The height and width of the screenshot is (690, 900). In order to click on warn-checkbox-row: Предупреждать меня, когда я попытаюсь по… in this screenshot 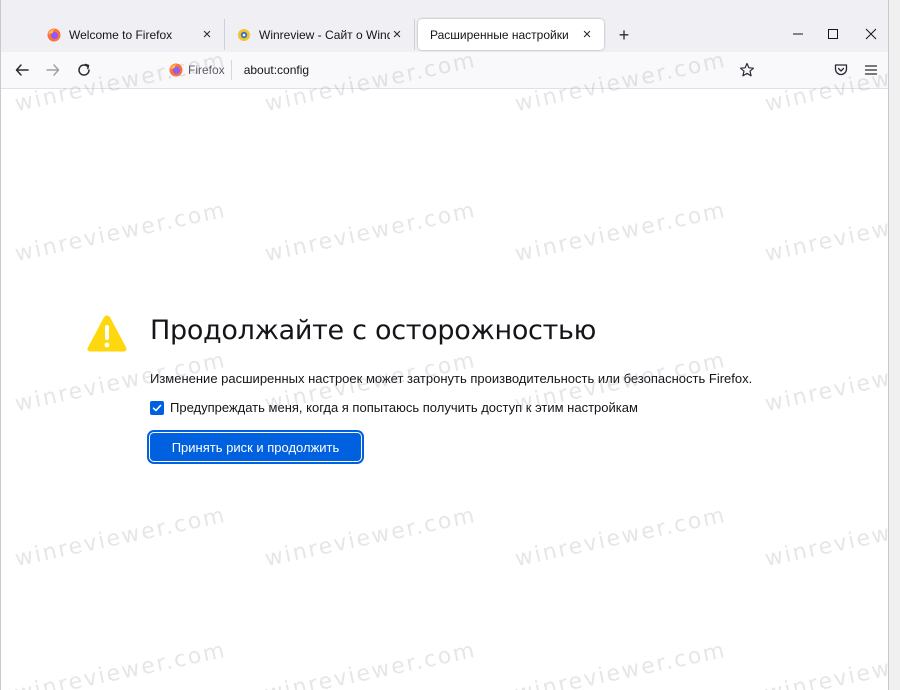, I will do `click(394, 407)`.